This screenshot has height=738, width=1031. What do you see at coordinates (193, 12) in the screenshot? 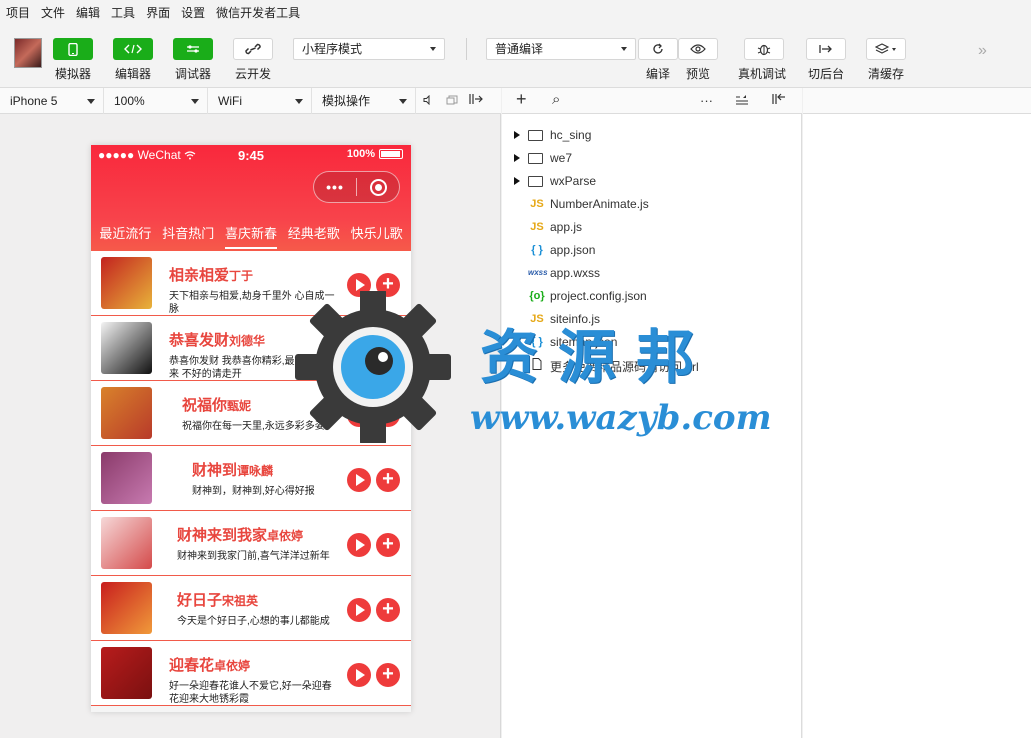
I see `menu-settings: 设置` at bounding box center [193, 12].